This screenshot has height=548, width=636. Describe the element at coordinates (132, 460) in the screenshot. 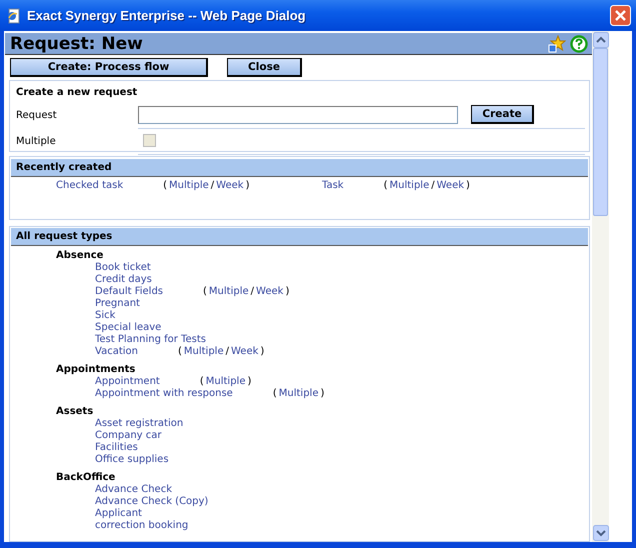

I see `request-type-link: Office supplies` at that location.